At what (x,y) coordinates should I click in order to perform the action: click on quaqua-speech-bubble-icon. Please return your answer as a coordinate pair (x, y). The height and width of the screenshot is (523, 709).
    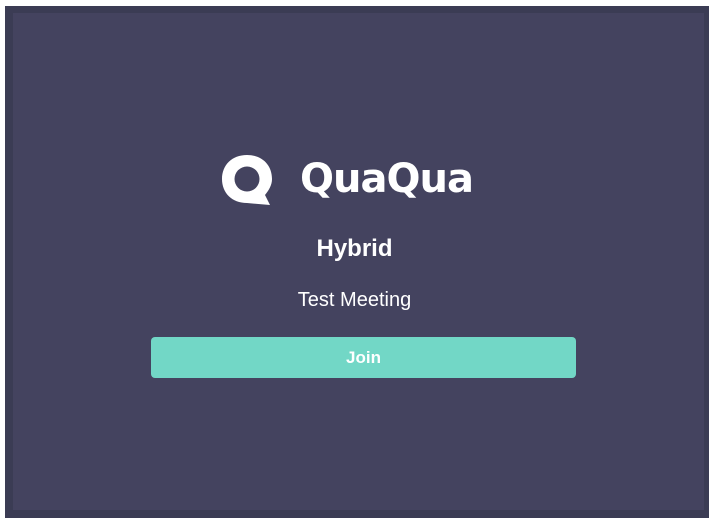
    Looking at the image, I should click on (247, 180).